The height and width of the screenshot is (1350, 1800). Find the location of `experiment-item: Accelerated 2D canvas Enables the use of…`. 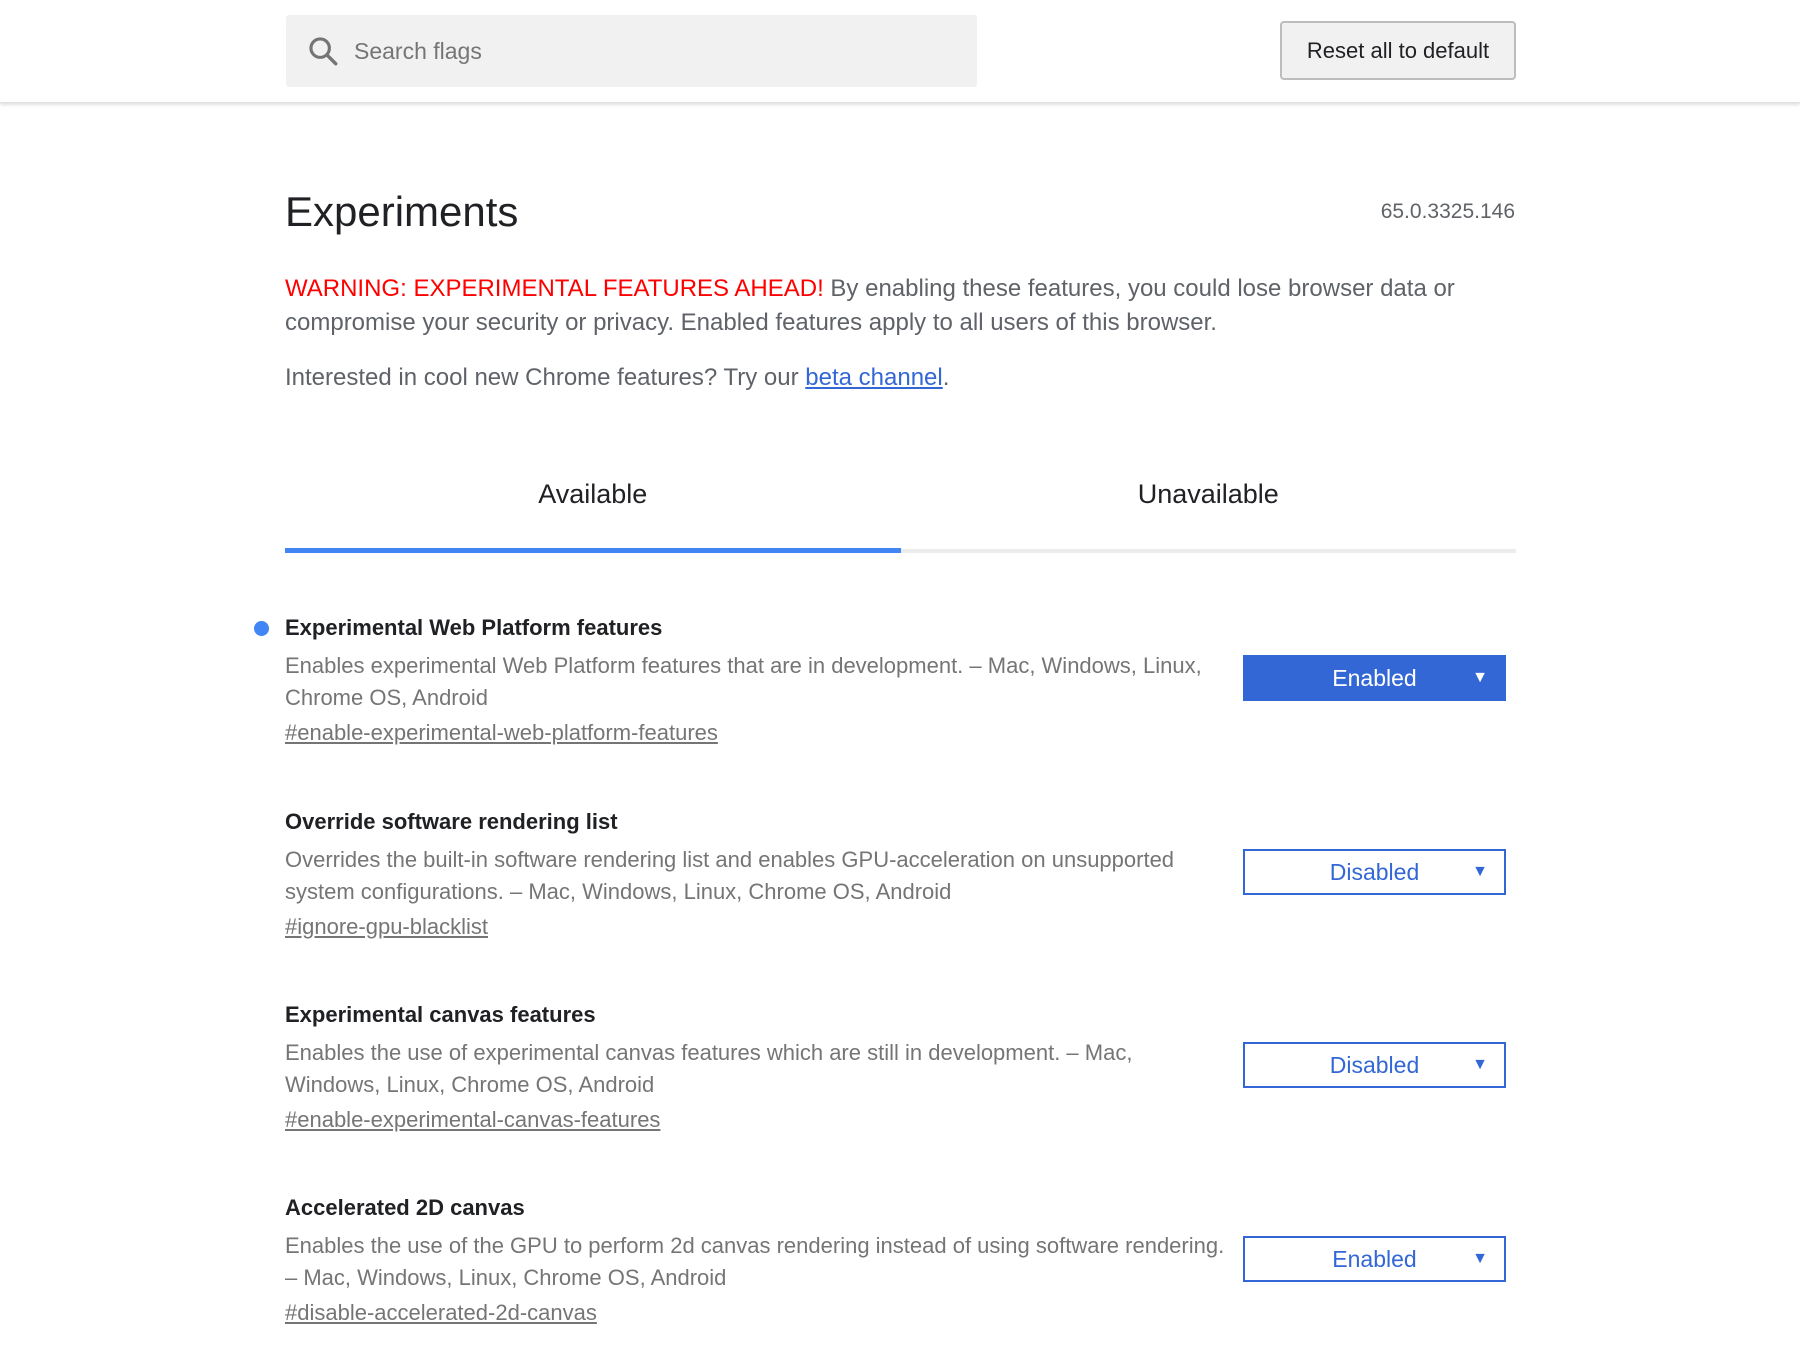

experiment-item: Accelerated 2D canvas Enables the use of… is located at coordinates (900, 1259).